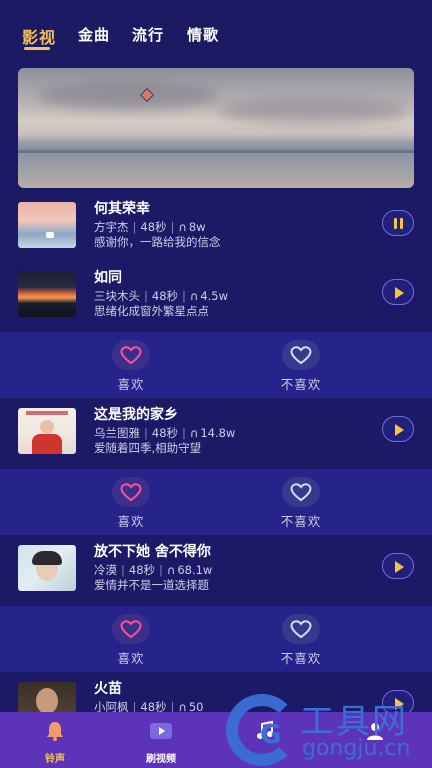 The image size is (432, 768). Describe the element at coordinates (218, 433) in the screenshot. I see `song-plays: 14.8w` at that location.